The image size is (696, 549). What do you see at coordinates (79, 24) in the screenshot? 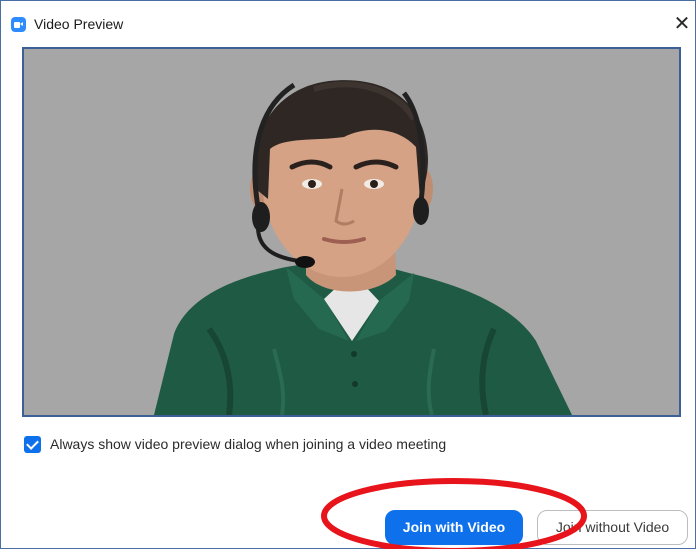
I see `window-title: Video Preview` at bounding box center [79, 24].